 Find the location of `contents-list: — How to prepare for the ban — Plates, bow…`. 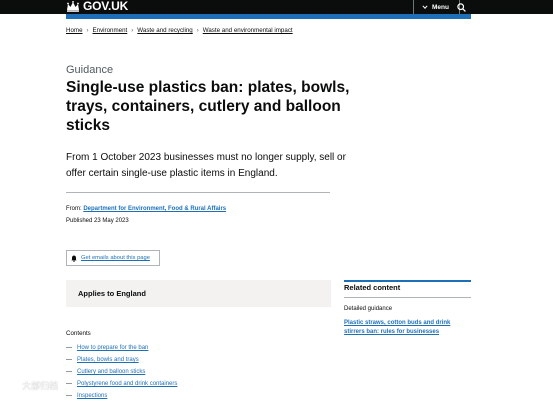

contents-list: — How to prepare for the ban — Plates, bow… is located at coordinates (121, 372).